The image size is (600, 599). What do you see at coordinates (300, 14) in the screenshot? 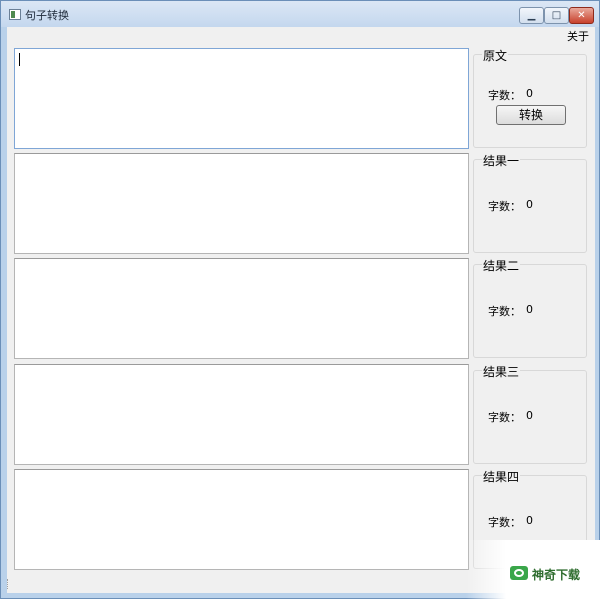
I see `title-bar: 句子转换 ▁ □ ✕` at bounding box center [300, 14].